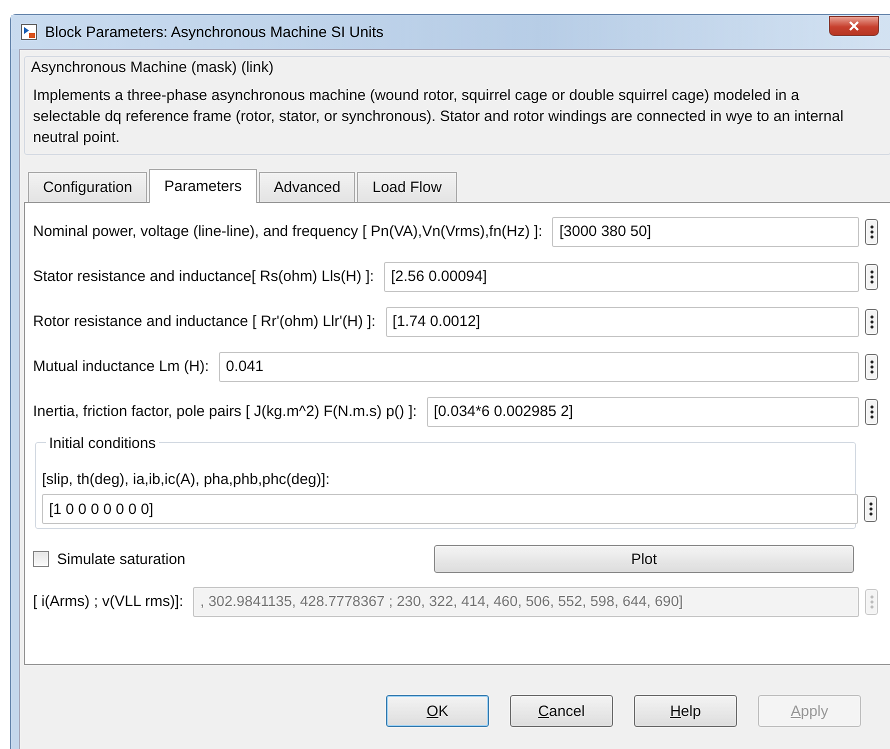  Describe the element at coordinates (621, 277) in the screenshot. I see `input-field: [2.56 0.00094]` at that location.